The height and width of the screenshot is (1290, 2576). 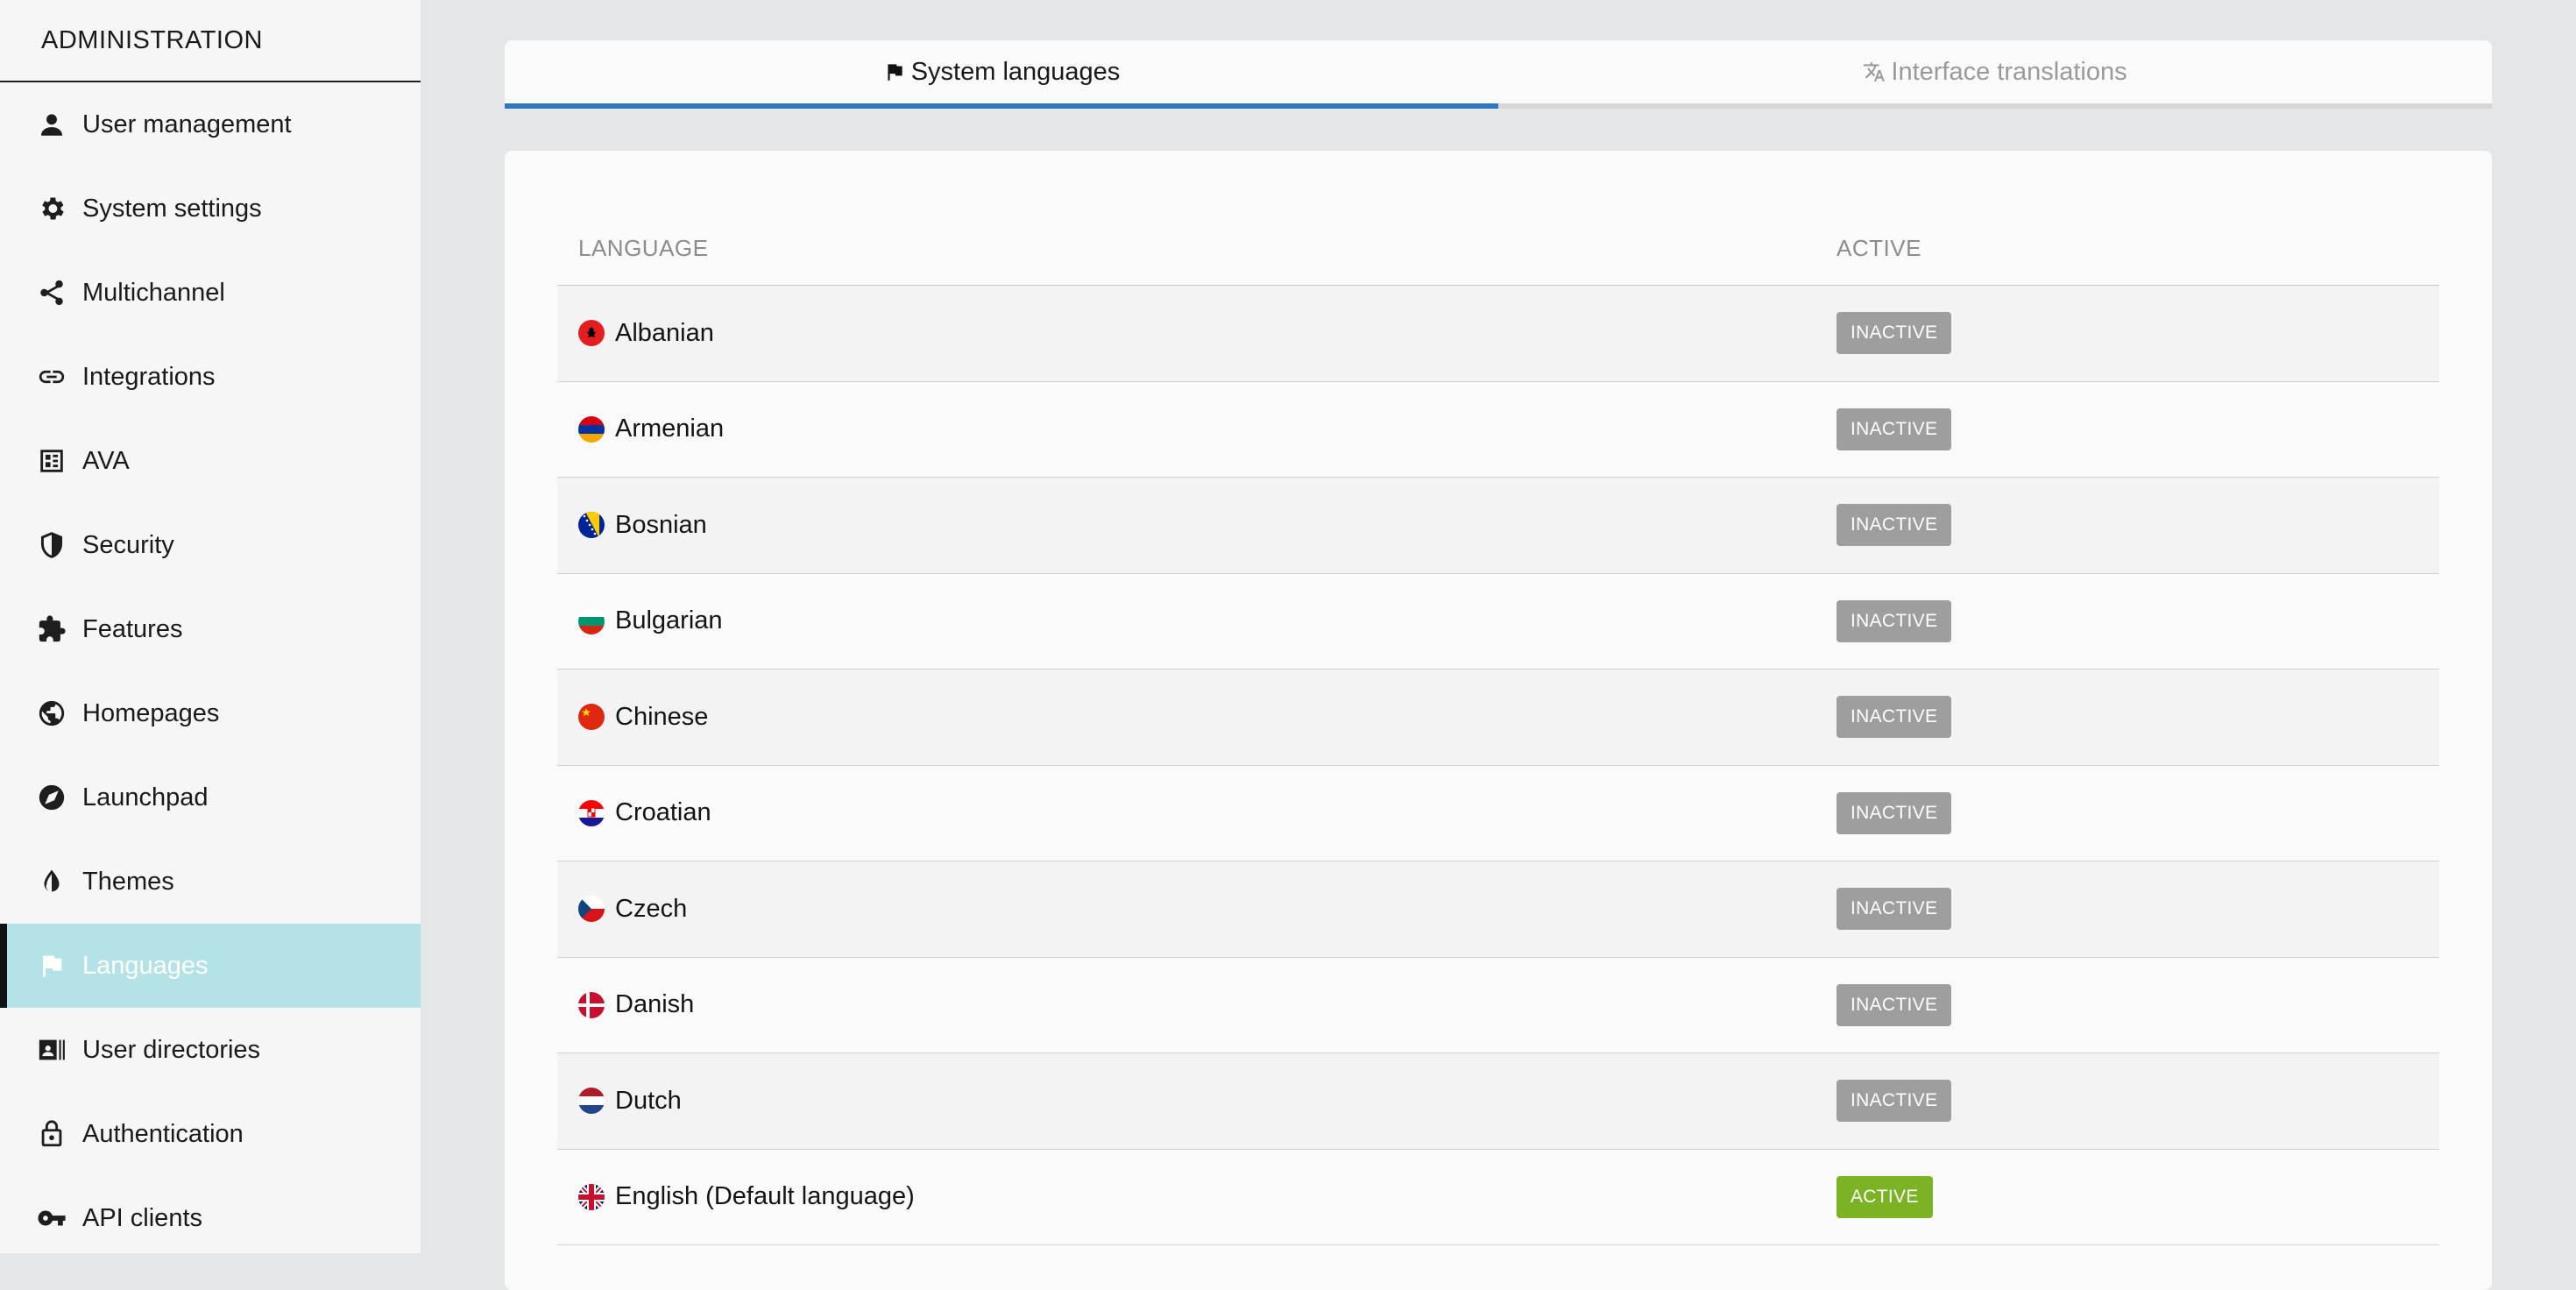 What do you see at coordinates (1498, 249) in the screenshot?
I see `table-header: LANGUAGE ACTIVE` at bounding box center [1498, 249].